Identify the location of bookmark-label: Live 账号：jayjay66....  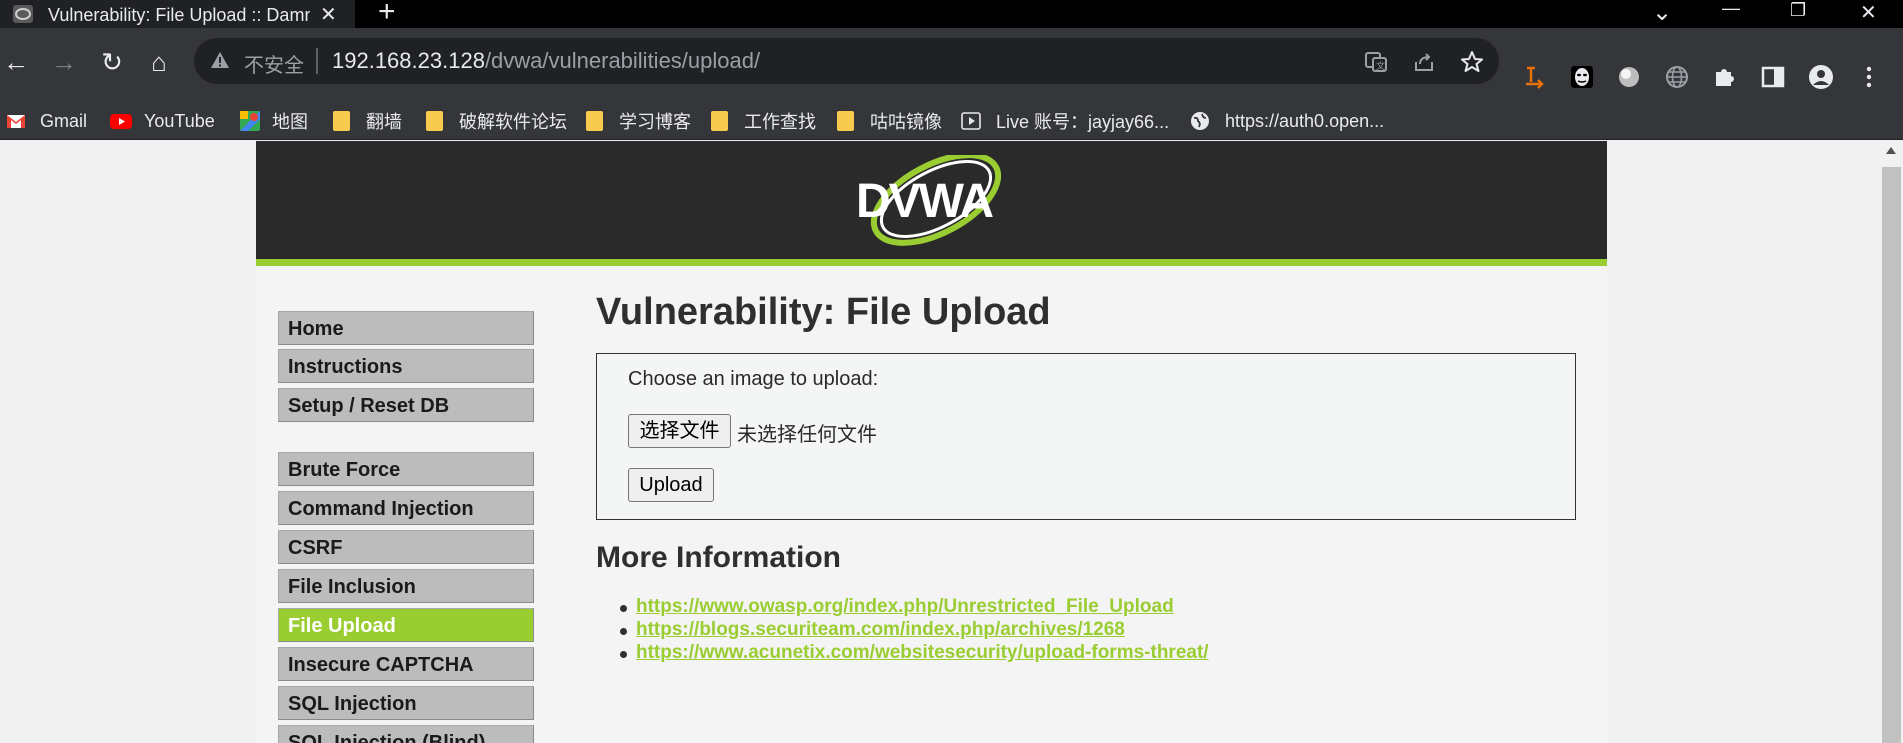
(1083, 122).